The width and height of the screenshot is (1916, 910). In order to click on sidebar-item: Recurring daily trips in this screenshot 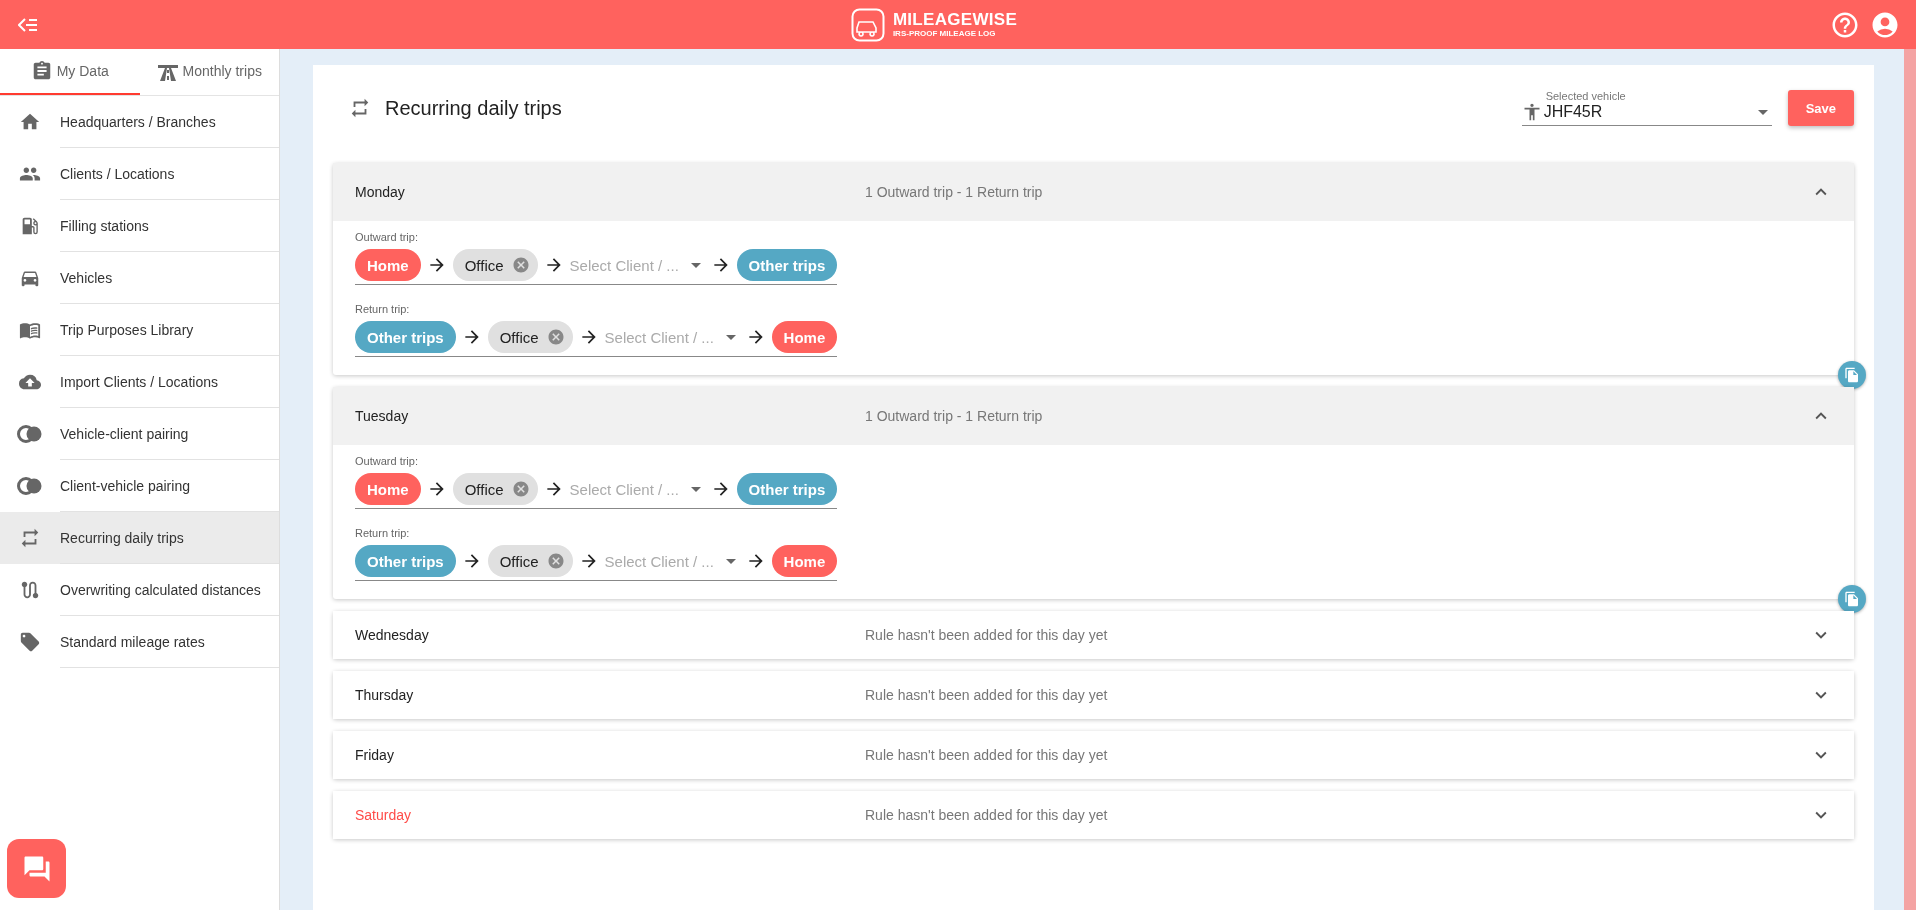, I will do `click(139, 538)`.